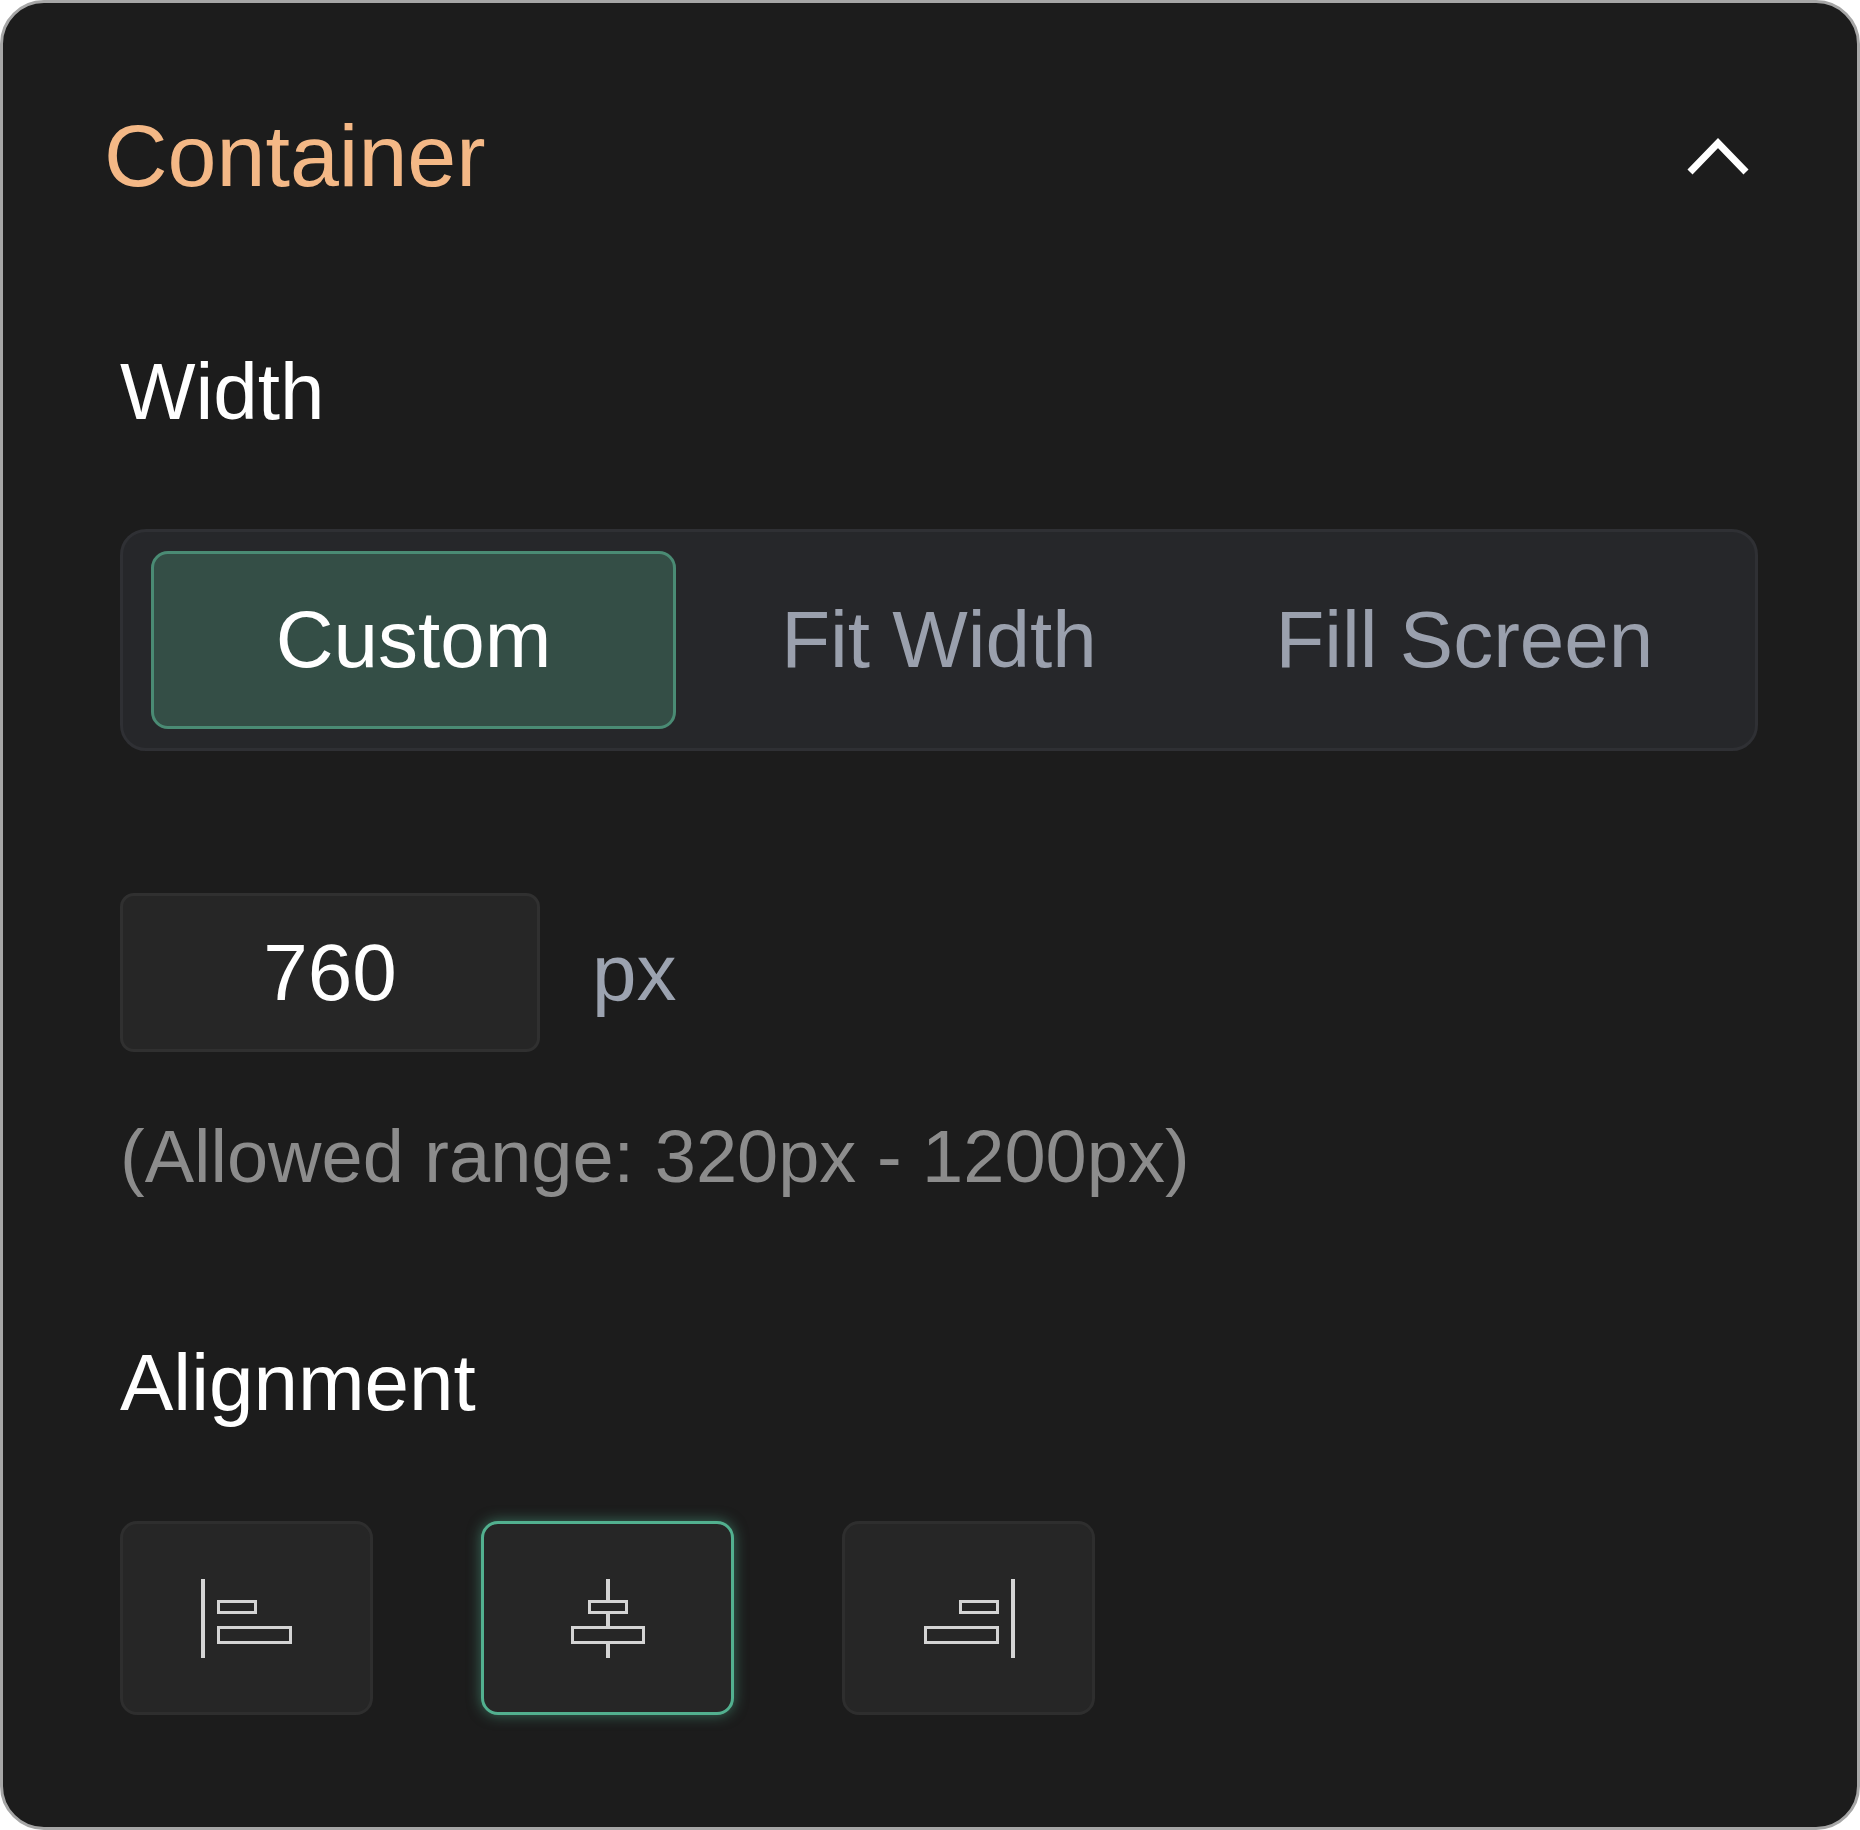 Image resolution: width=1860 pixels, height=1830 pixels. What do you see at coordinates (330, 972) in the screenshot?
I see `width-input: 760` at bounding box center [330, 972].